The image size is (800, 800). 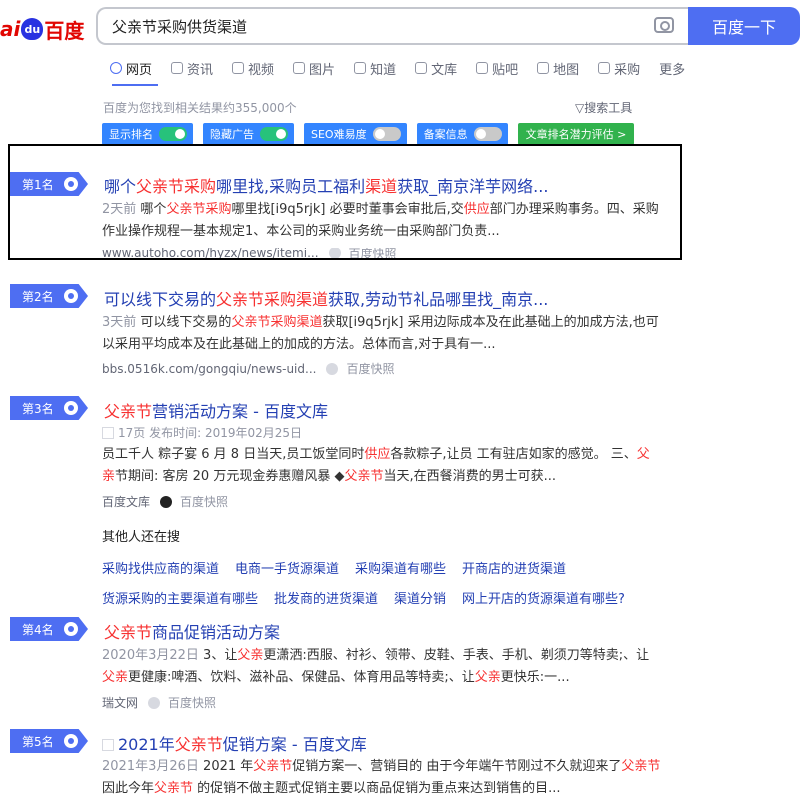 I want to click on tab-tieba: 贴吧, so click(x=497, y=68).